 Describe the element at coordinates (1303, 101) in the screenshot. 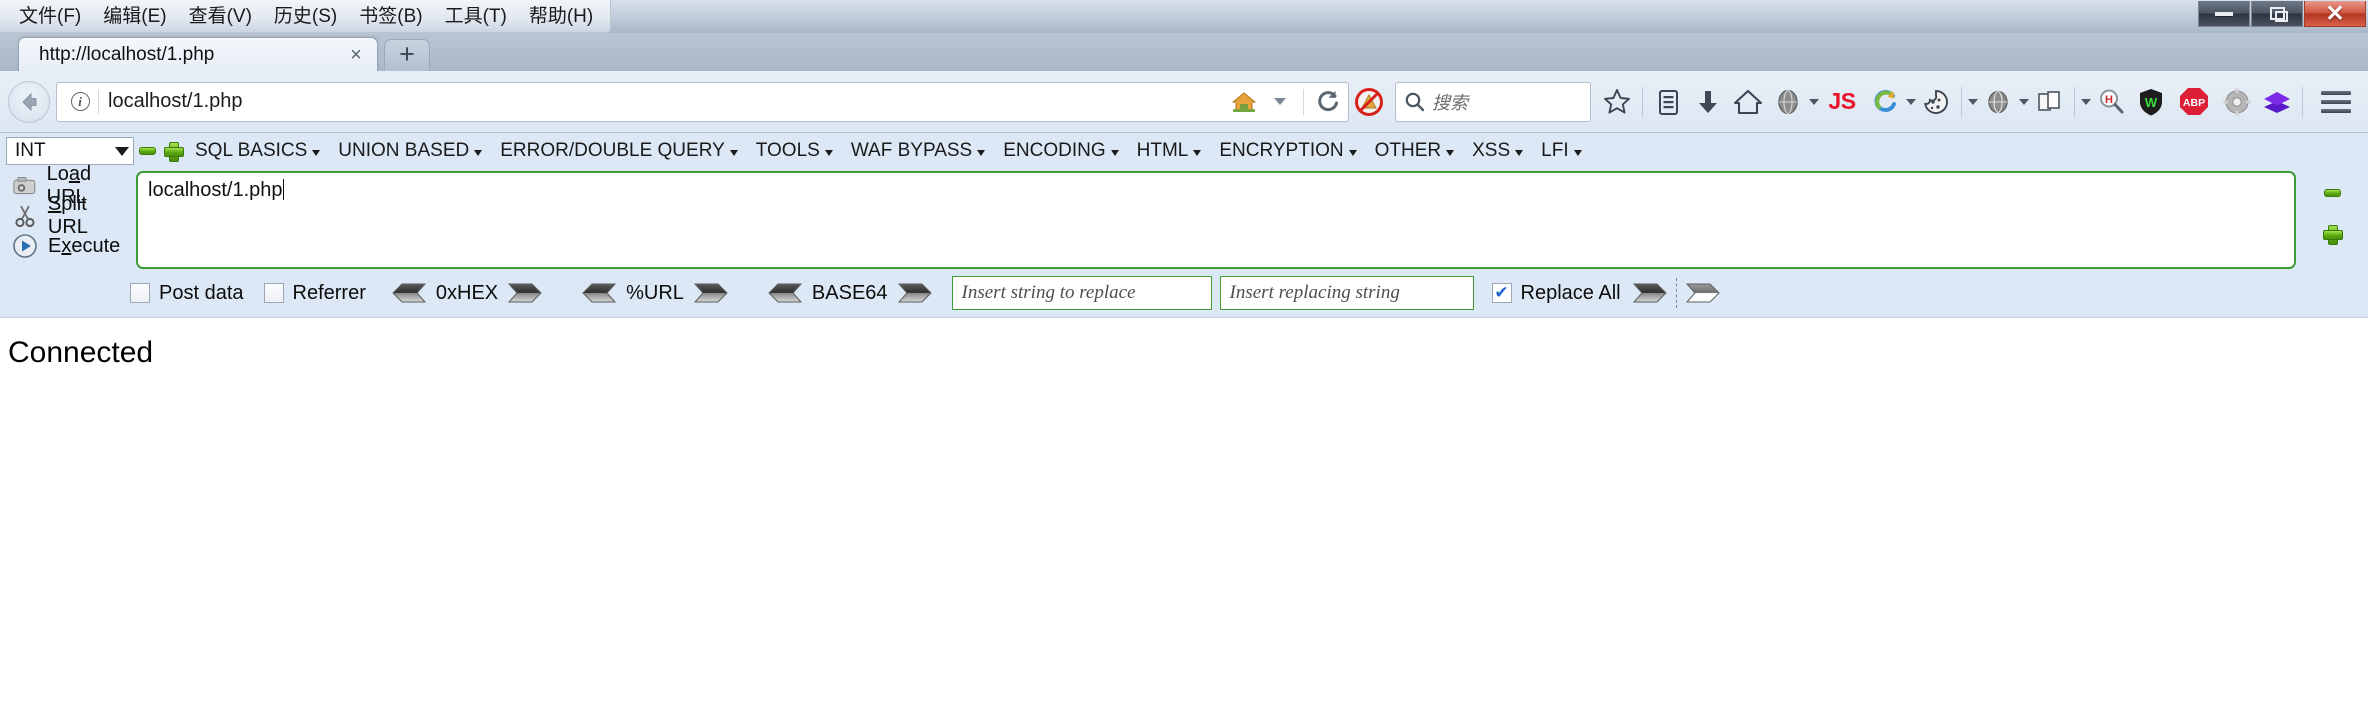

I see `toolbar-divider` at that location.